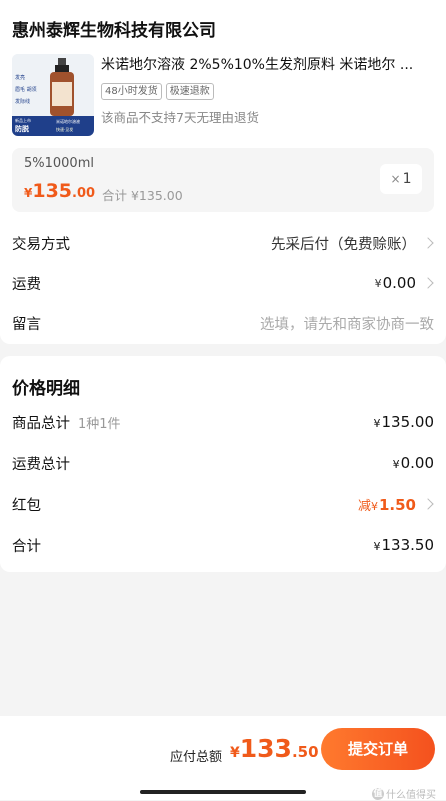 Image resolution: width=446 pixels, height=801 pixels. Describe the element at coordinates (411, 795) in the screenshot. I see `watermark-text: 什么值得买` at that location.